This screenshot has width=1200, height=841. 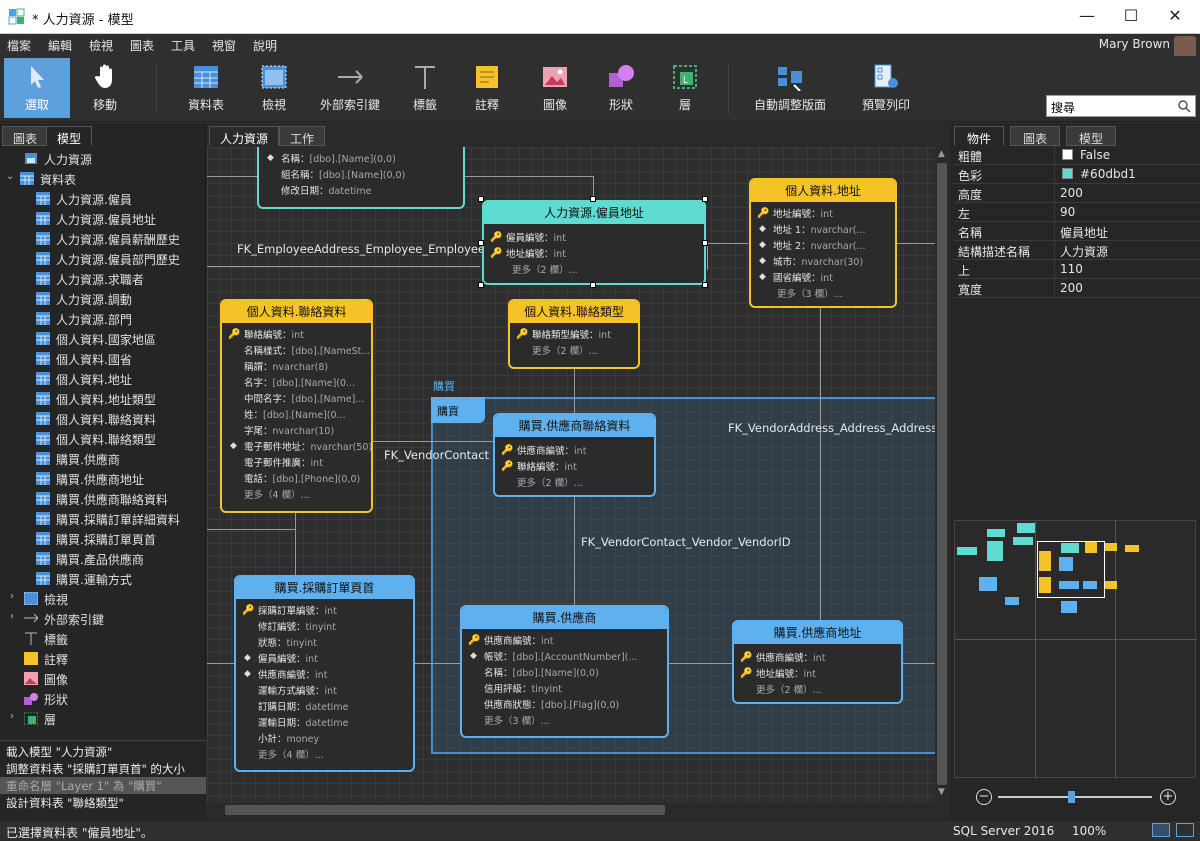 What do you see at coordinates (244, 136) in the screenshot?
I see `tab-canvas-hr: 人力資源` at bounding box center [244, 136].